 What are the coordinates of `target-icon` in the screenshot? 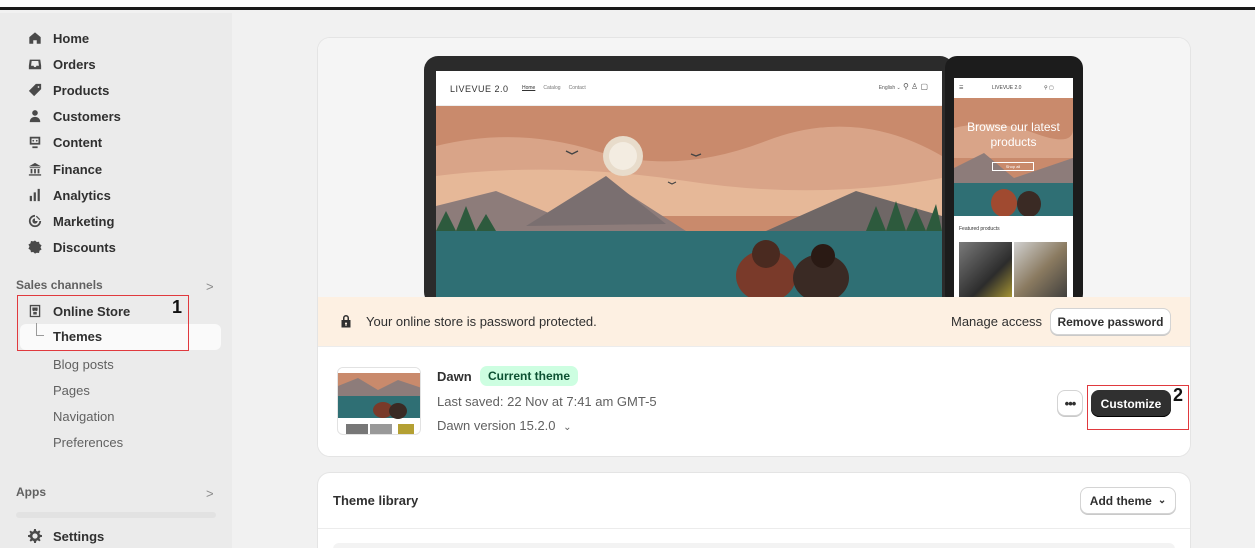 It's located at (35, 221).